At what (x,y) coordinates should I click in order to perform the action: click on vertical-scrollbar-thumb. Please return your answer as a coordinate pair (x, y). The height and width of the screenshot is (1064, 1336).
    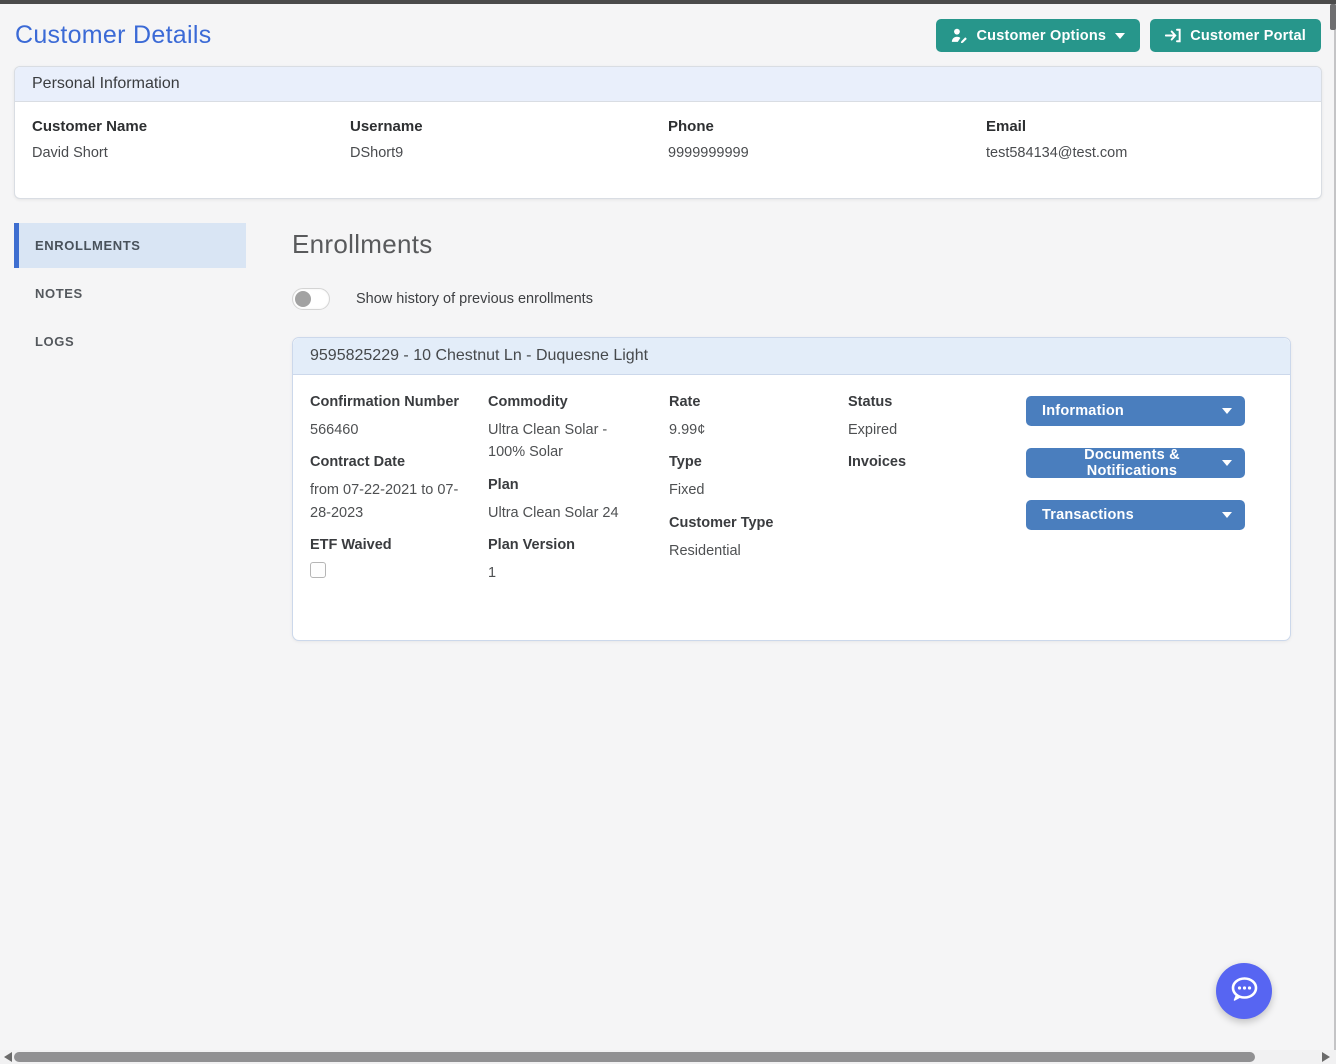
    Looking at the image, I should click on (1333, 17).